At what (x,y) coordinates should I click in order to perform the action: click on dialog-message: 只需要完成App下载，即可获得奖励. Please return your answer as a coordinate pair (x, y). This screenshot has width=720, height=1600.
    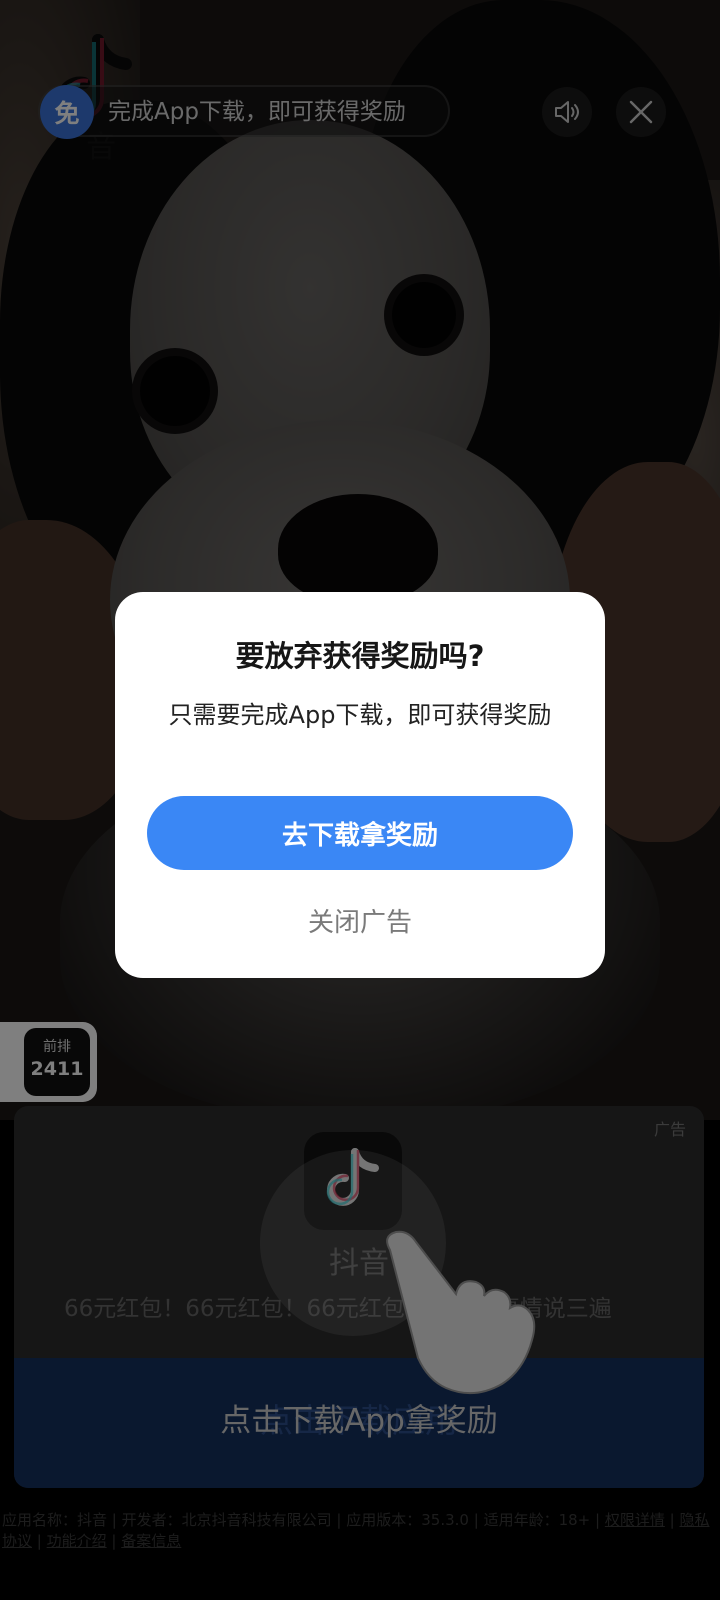
    Looking at the image, I should click on (360, 715).